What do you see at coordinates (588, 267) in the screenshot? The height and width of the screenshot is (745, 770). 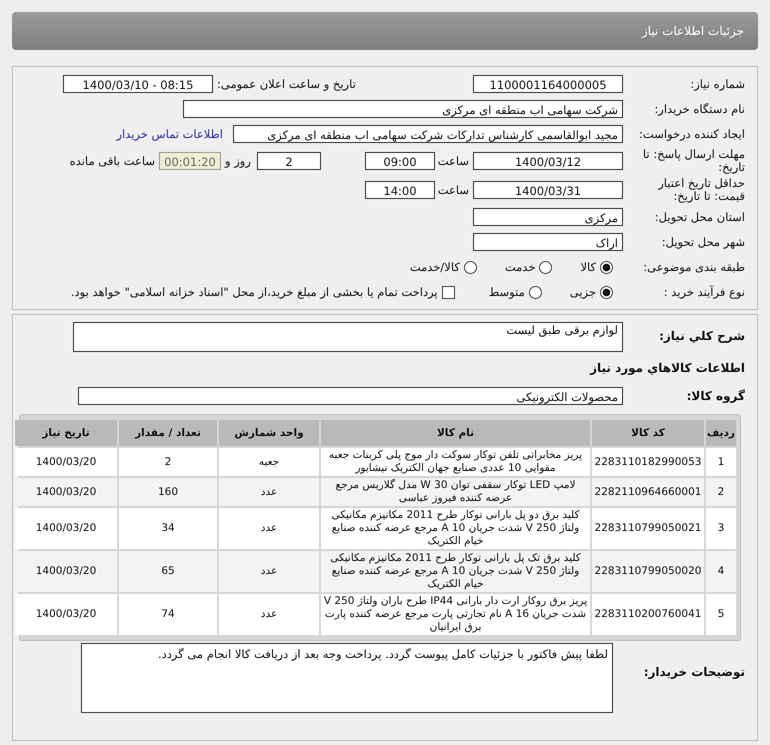 I see `radio-label: کالا` at bounding box center [588, 267].